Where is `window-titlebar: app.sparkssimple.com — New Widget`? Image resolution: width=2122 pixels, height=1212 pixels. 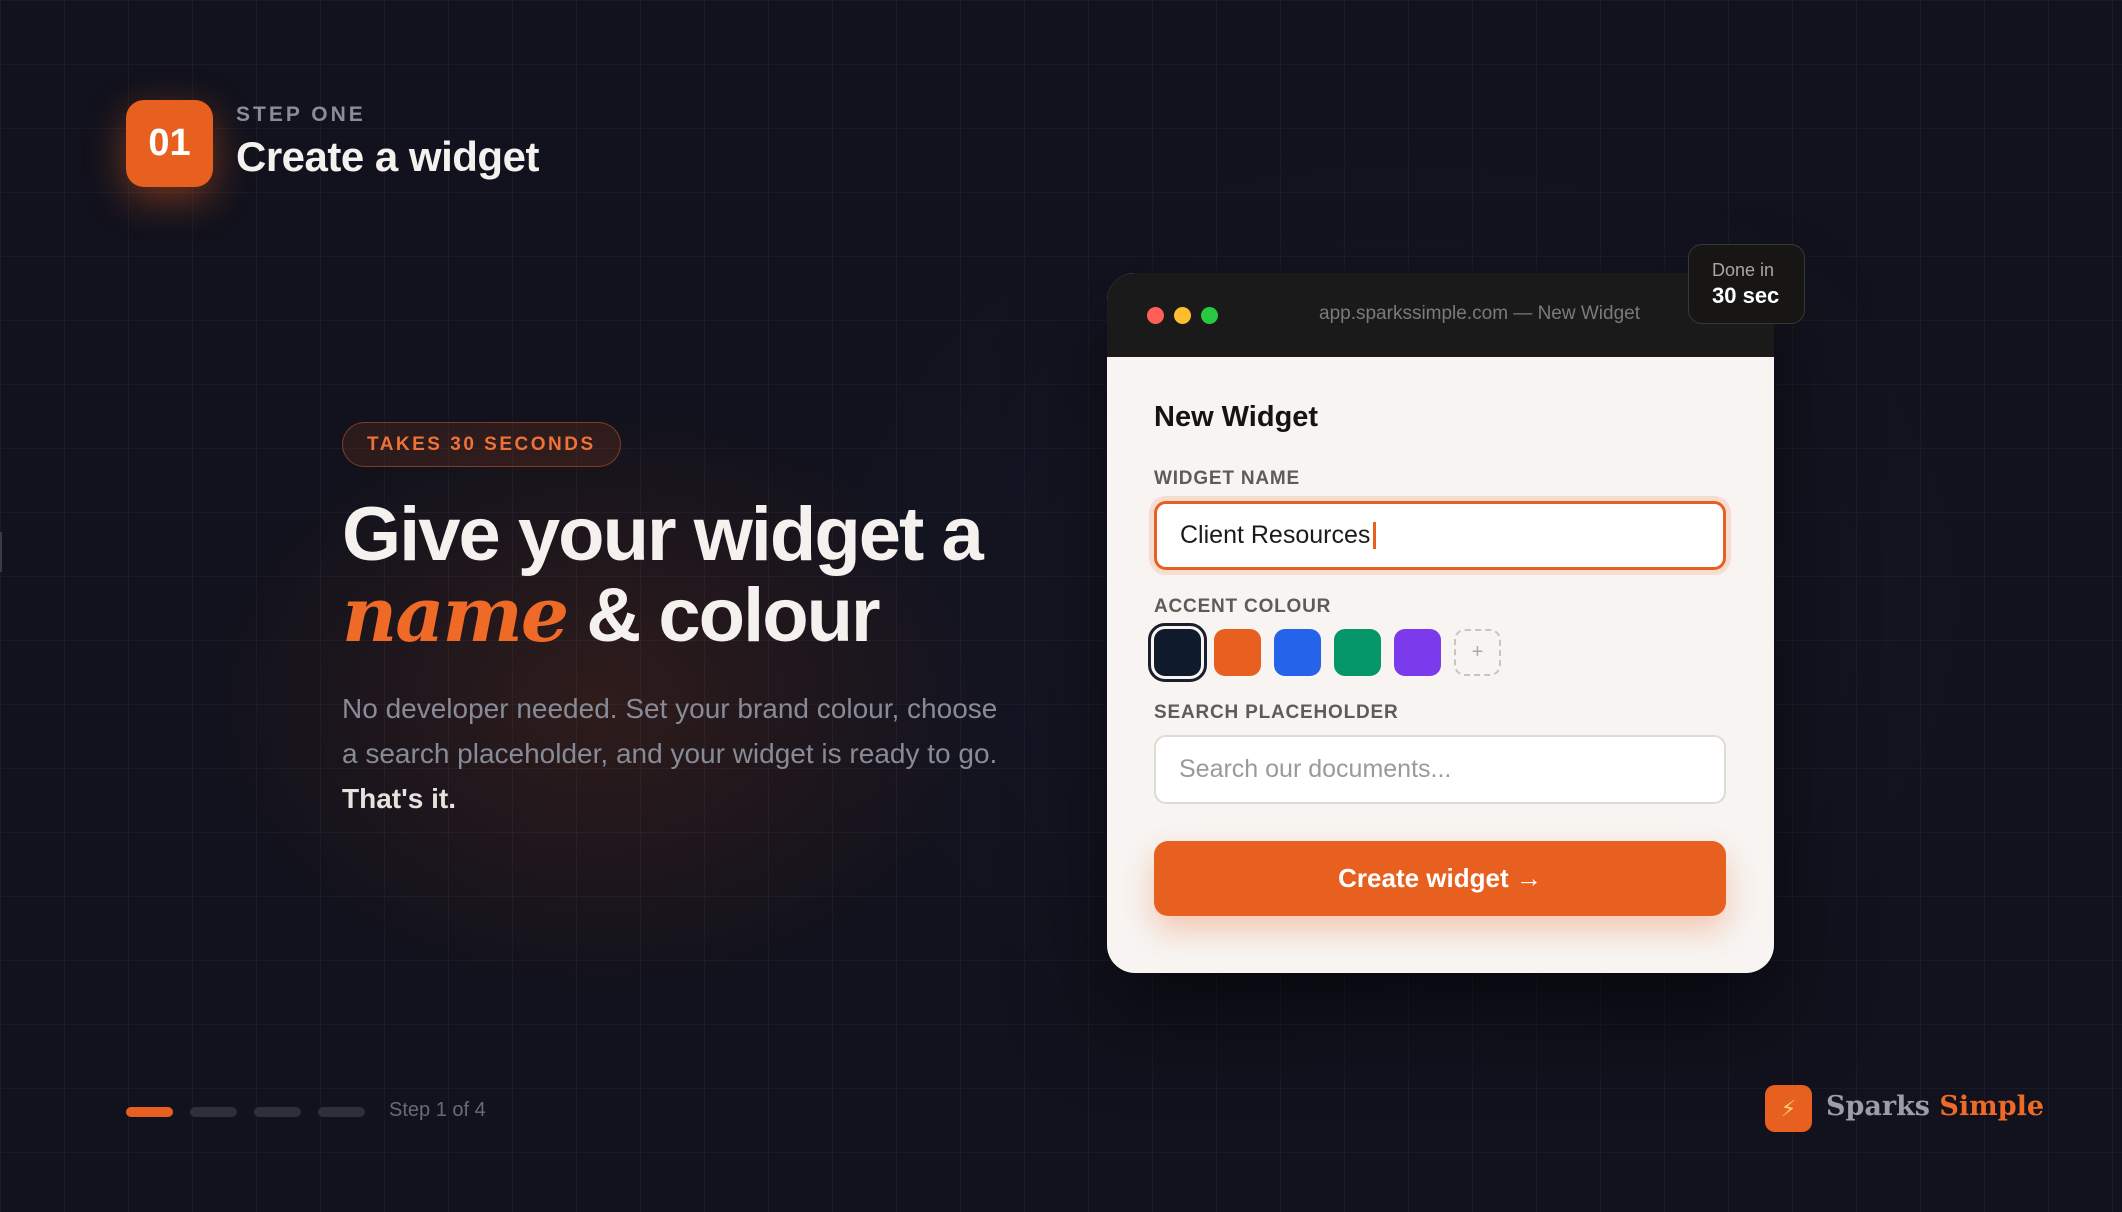 window-titlebar: app.sparkssimple.com — New Widget is located at coordinates (1440, 315).